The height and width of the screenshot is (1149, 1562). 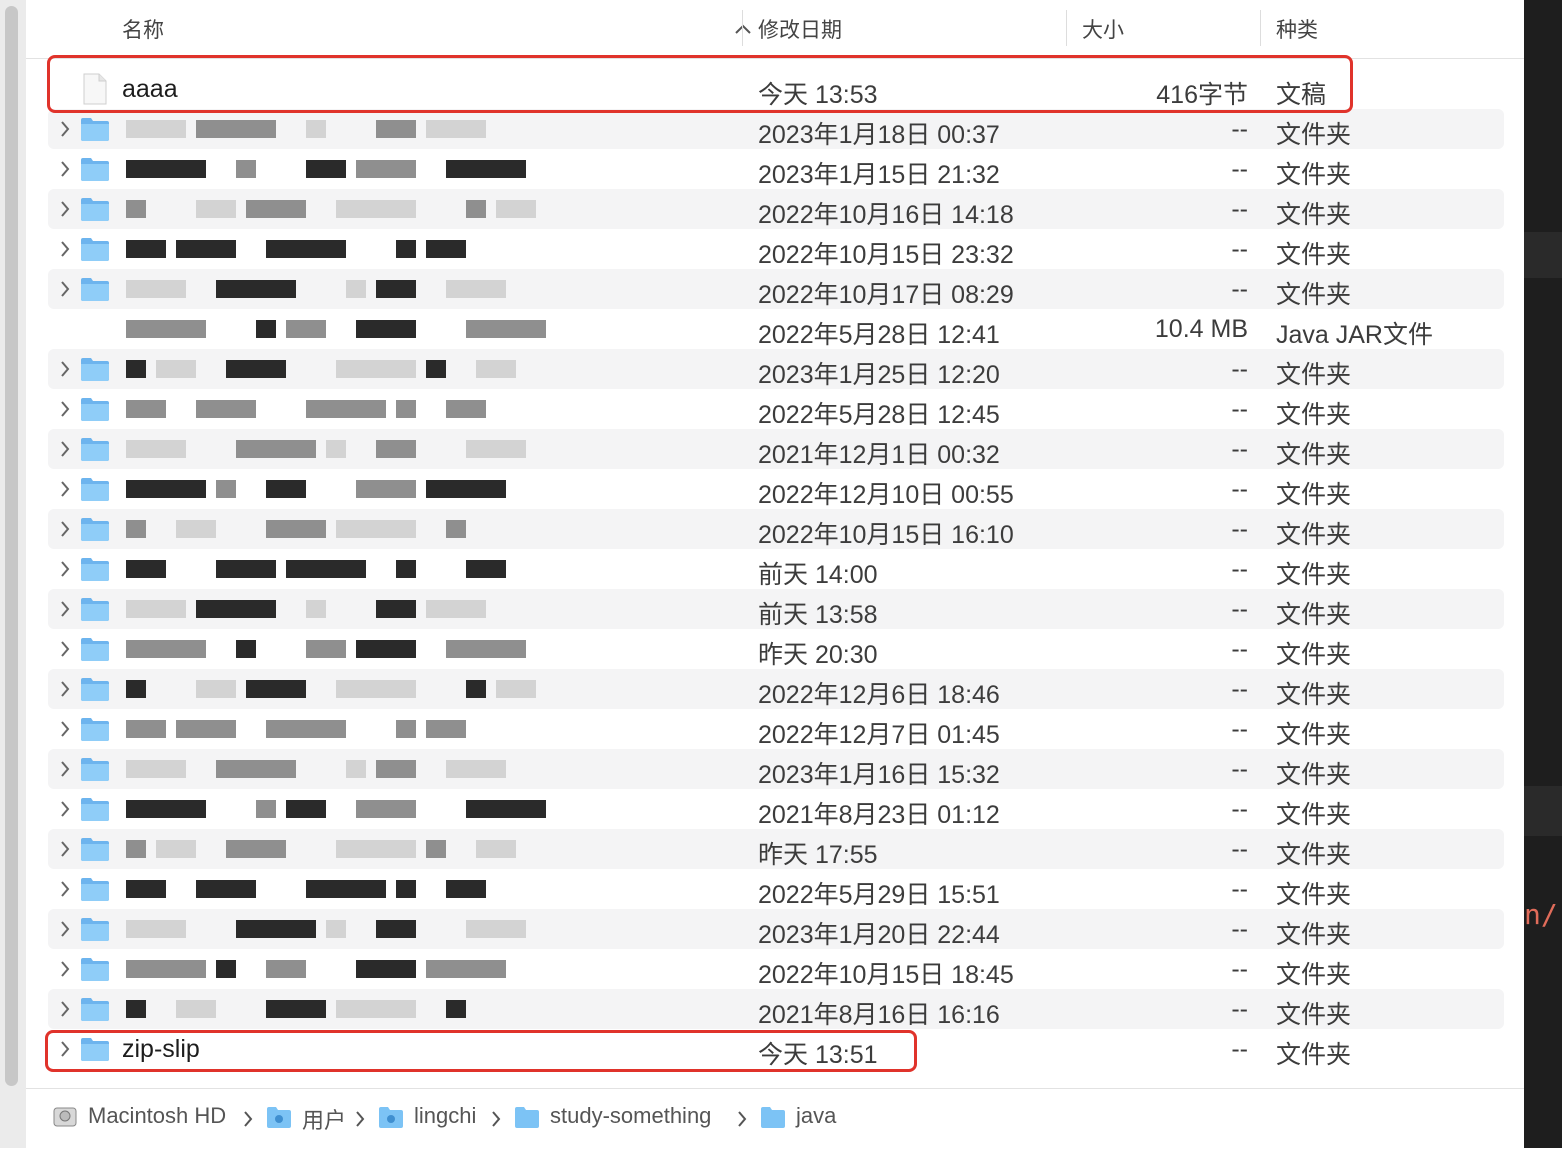 What do you see at coordinates (11, 546) in the screenshot?
I see `scrollbar-thumb` at bounding box center [11, 546].